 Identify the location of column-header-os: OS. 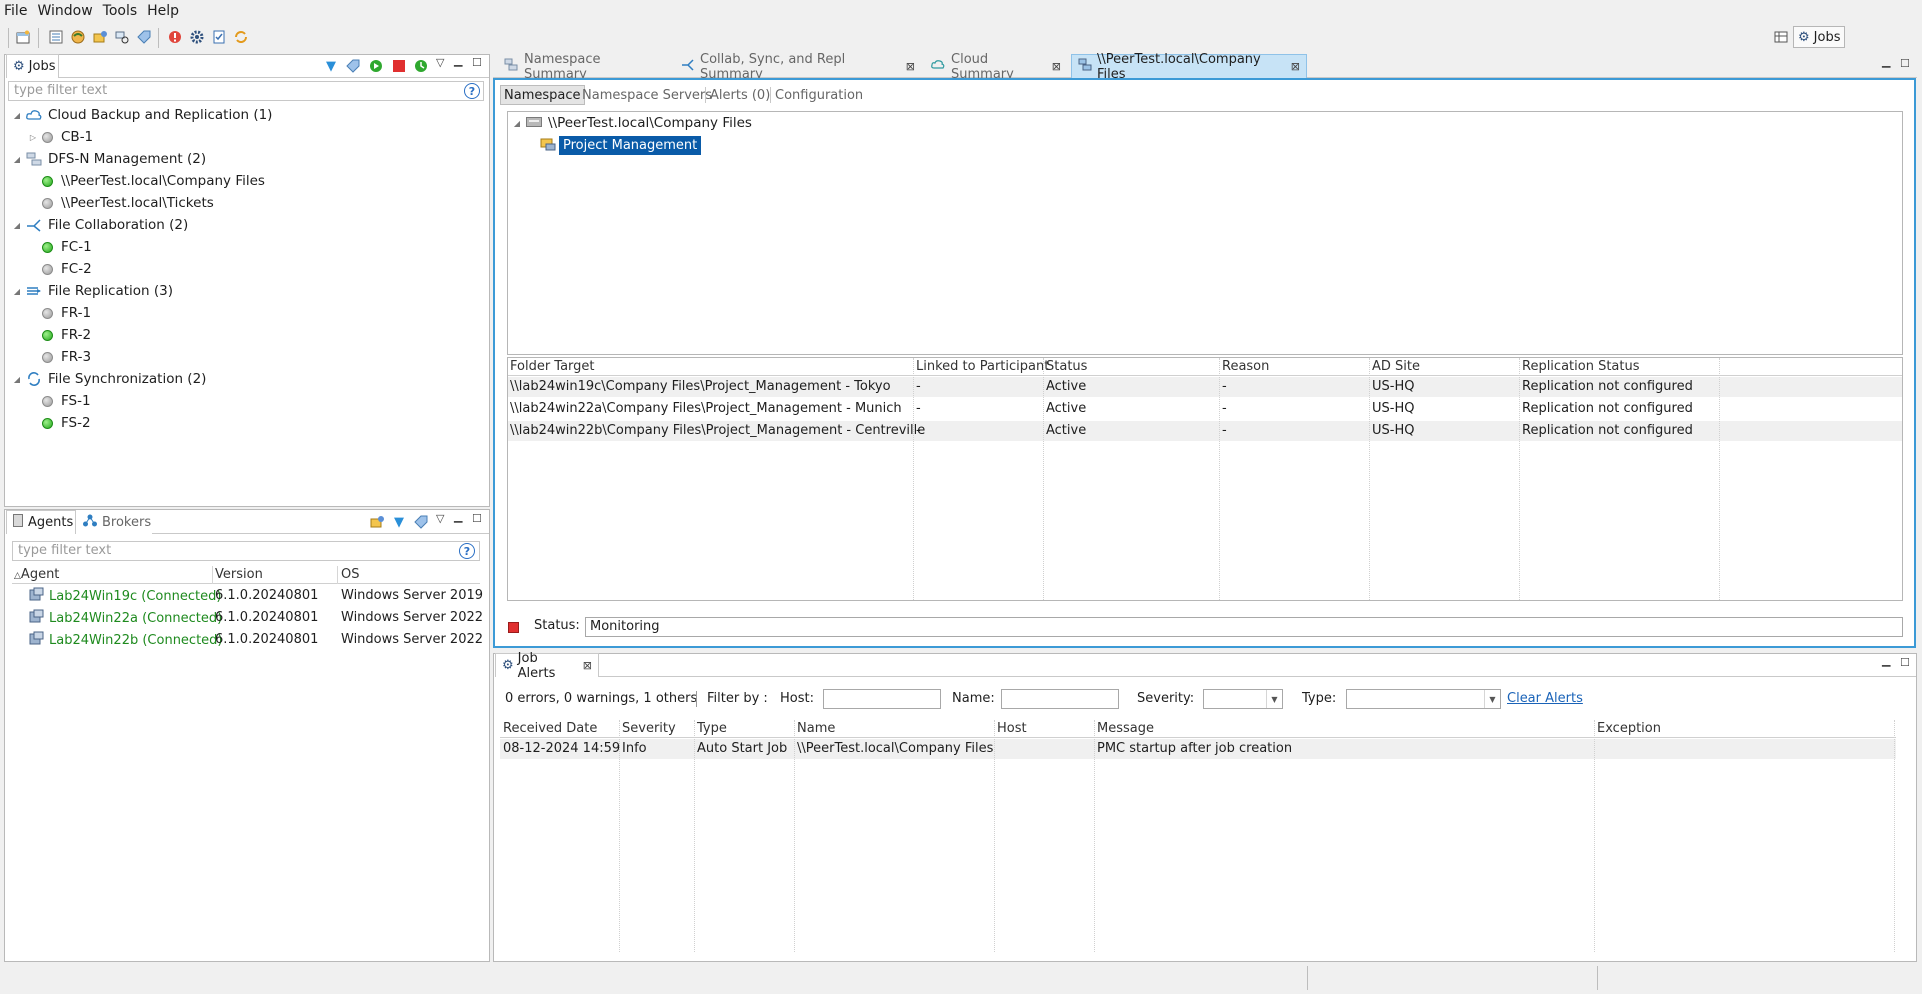
(350, 574).